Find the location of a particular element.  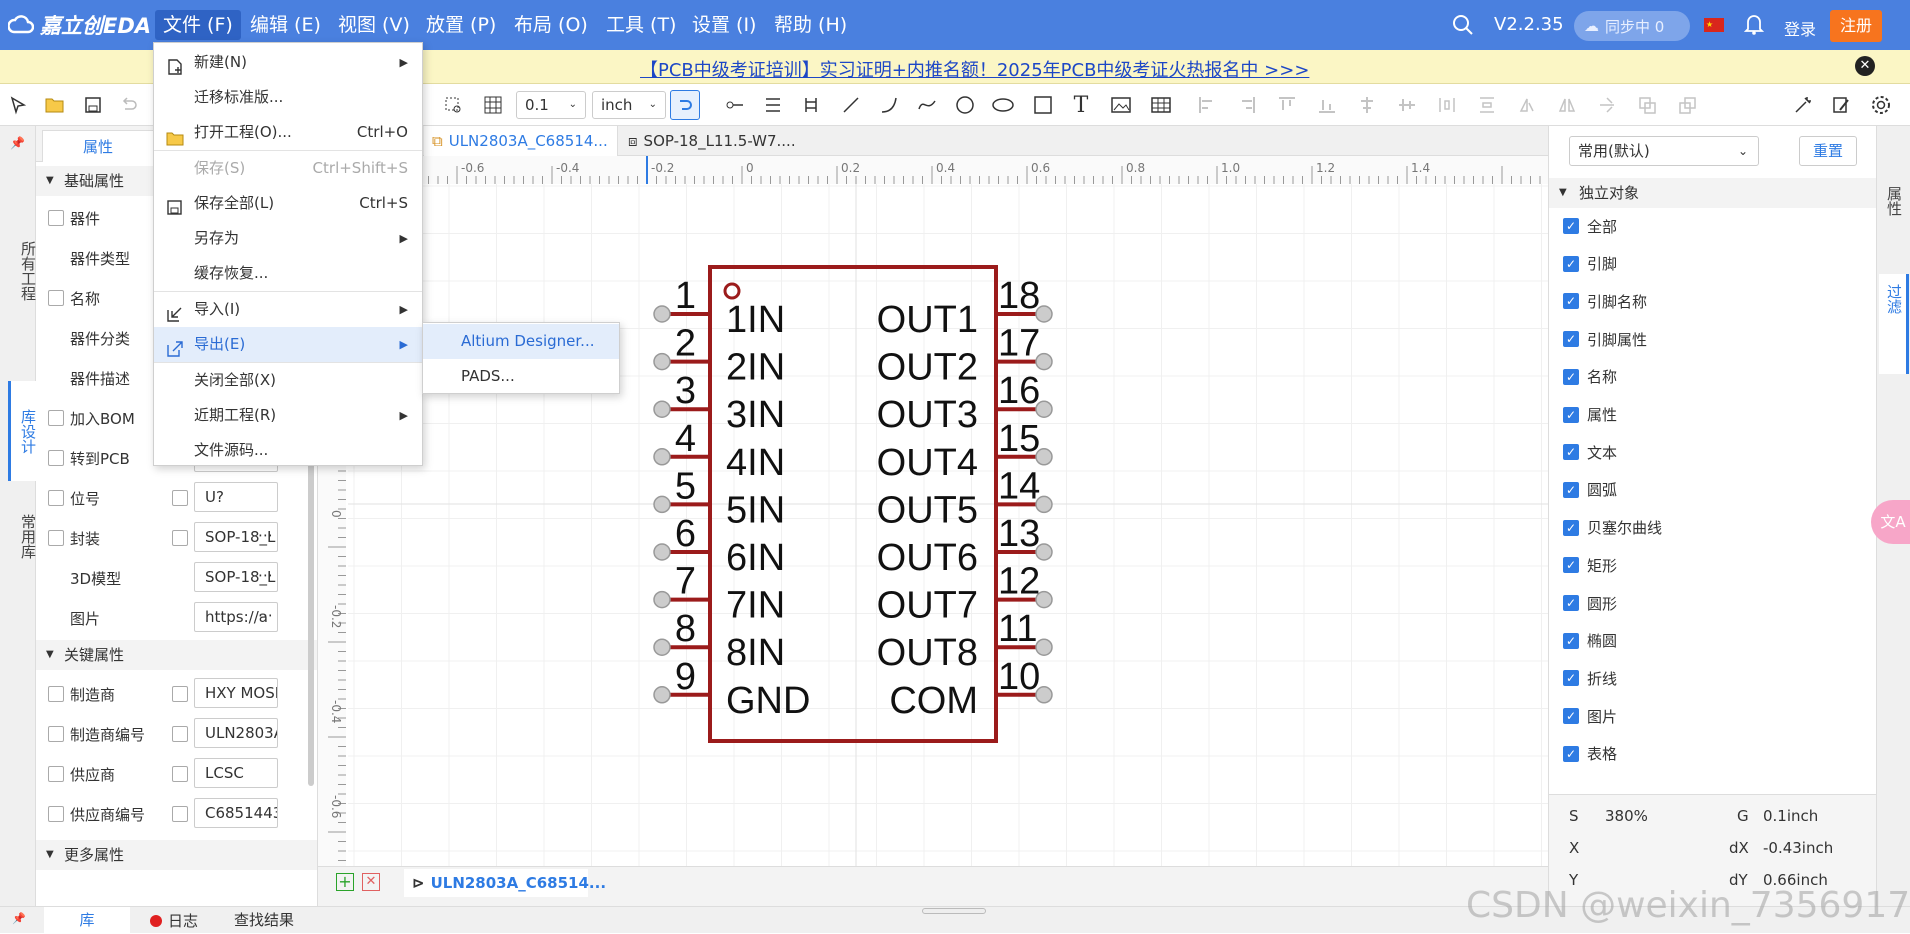

circle-tool-icon is located at coordinates (965, 105).